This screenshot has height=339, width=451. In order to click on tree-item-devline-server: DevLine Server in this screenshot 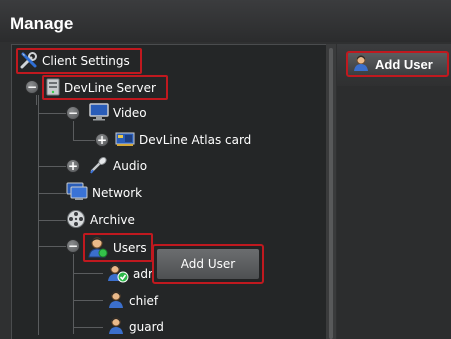, I will do `click(101, 88)`.